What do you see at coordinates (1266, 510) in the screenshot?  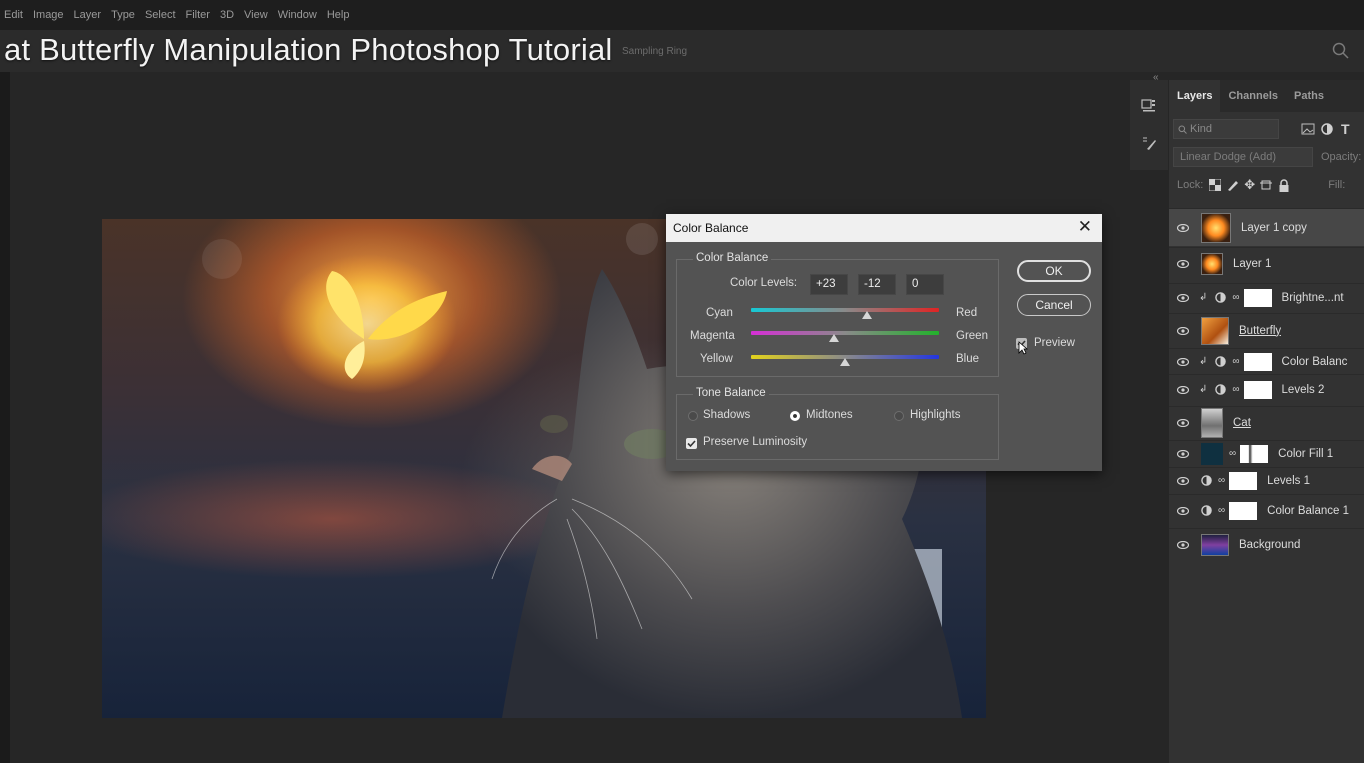 I see `layer-row: ∞ Color Balance 1` at bounding box center [1266, 510].